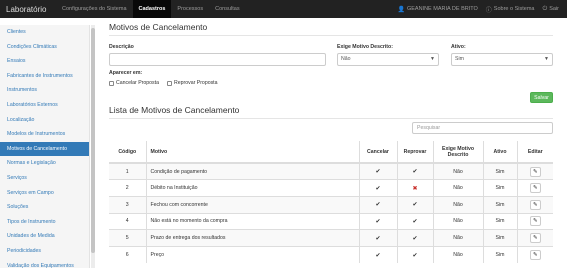 This screenshot has width=567, height=268. Describe the element at coordinates (44, 251) in the screenshot. I see `sidebar-item-periodicidades: Periodicidades` at that location.